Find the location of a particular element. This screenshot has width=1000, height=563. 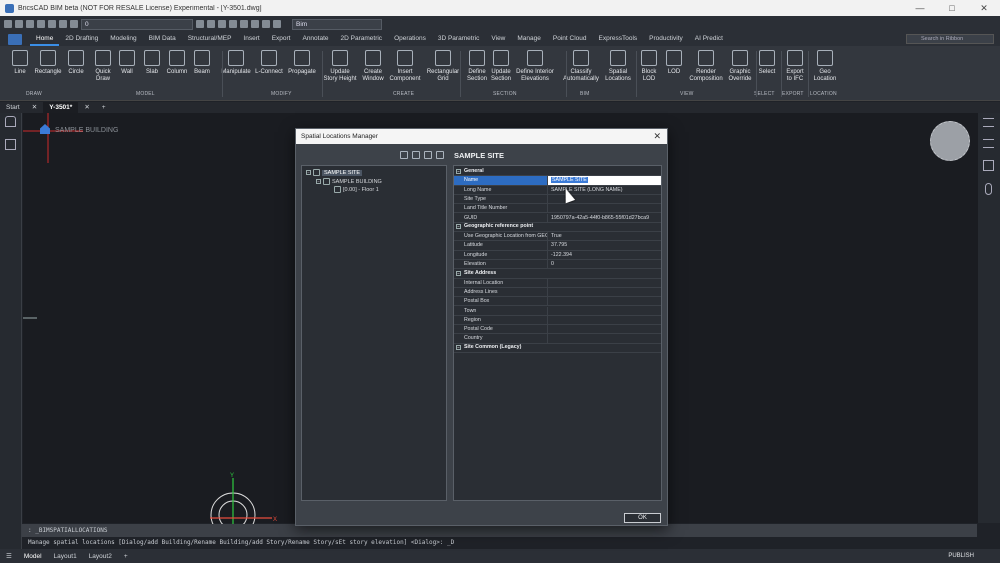

add-story-icon is located at coordinates (416, 155).